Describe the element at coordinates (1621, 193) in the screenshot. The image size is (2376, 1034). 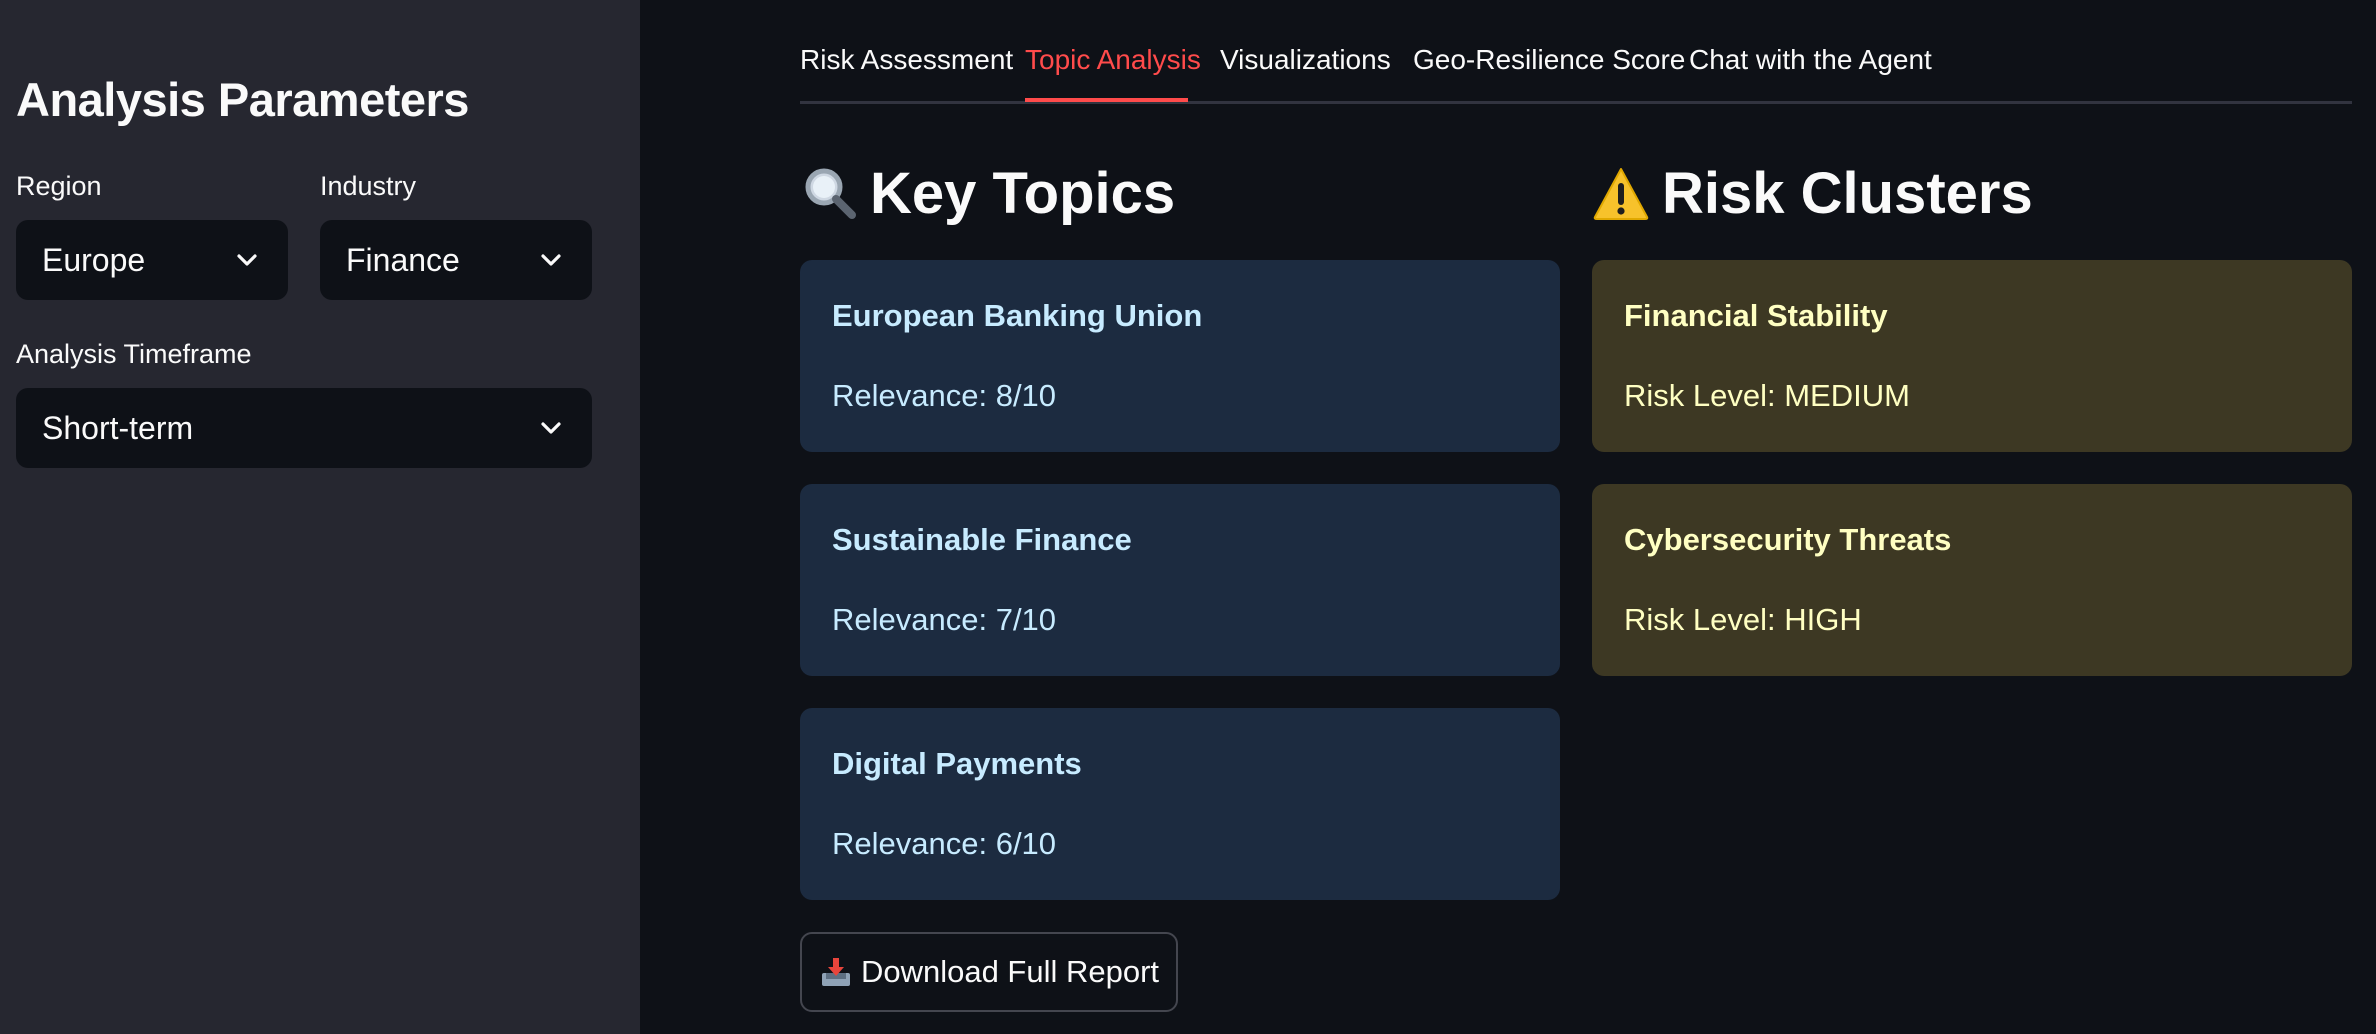
I see `warning-icon` at that location.